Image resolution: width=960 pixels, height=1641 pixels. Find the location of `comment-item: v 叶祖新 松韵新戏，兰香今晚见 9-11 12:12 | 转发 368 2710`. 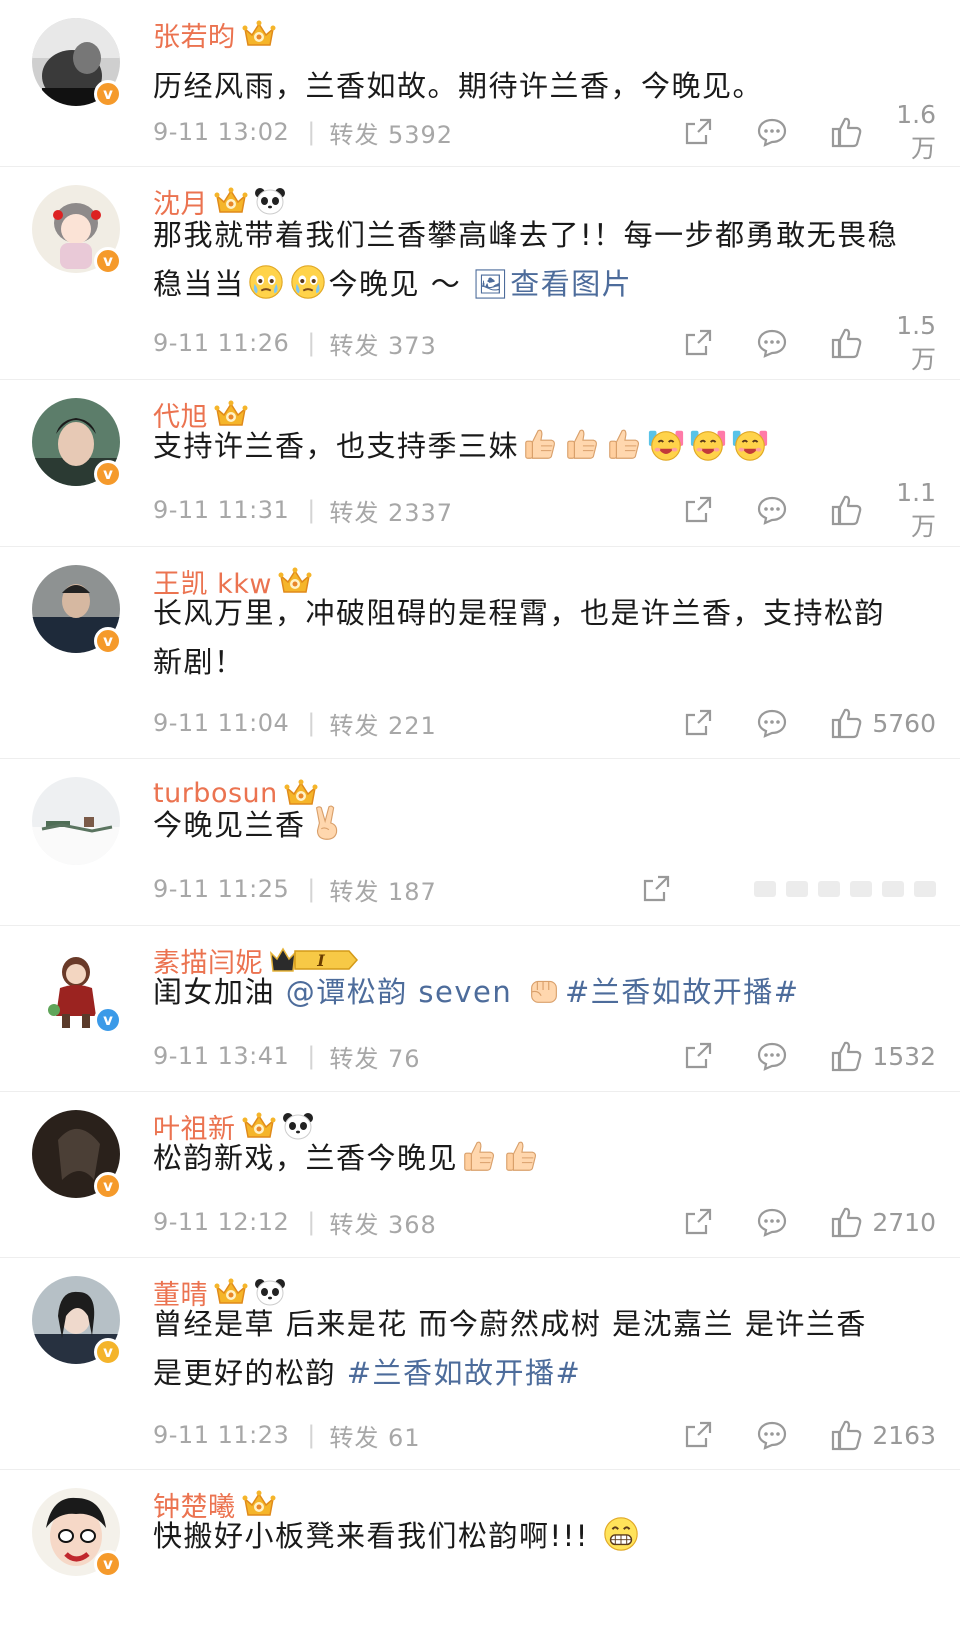

comment-item: v 叶祖新 松韵新戏，兰香今晚见 9-11 12:12 | 转发 368 2710 is located at coordinates (480, 1175).